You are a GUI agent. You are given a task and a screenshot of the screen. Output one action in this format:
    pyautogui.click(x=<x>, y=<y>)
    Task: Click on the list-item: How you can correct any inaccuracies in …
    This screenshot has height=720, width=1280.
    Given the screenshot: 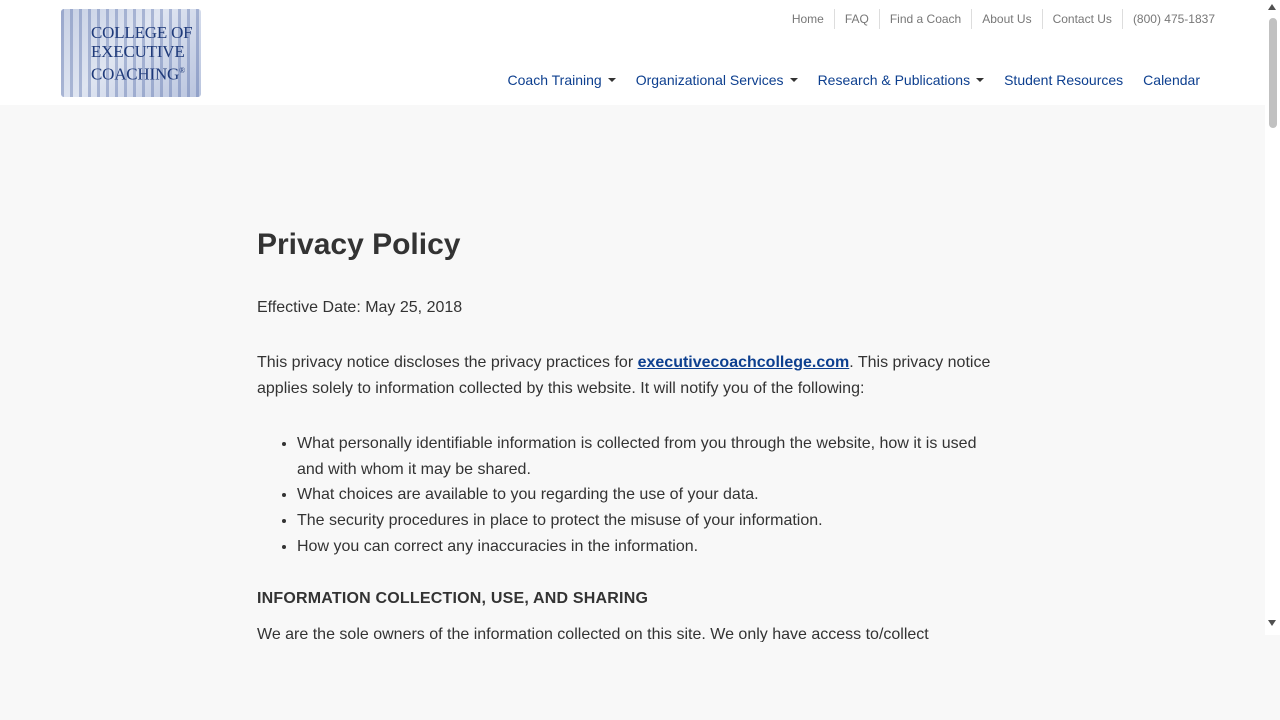 What is the action you would take?
    pyautogui.click(x=644, y=547)
    